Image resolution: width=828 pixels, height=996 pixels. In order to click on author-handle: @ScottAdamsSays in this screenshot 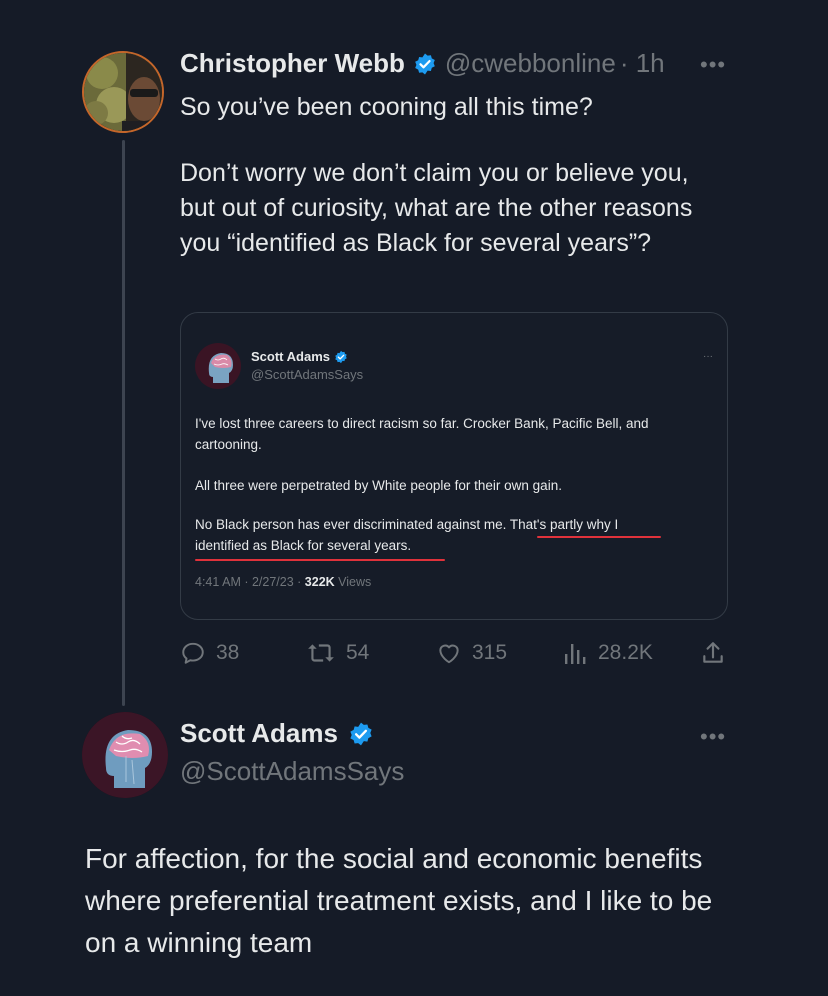, I will do `click(292, 771)`.